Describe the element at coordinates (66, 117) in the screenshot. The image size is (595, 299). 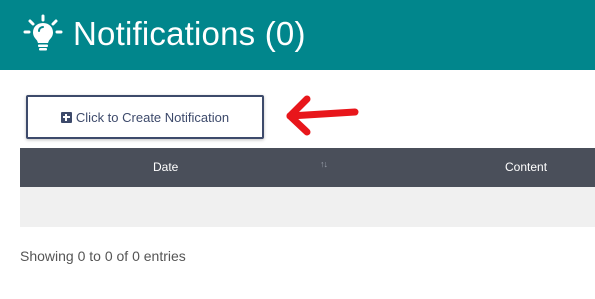
I see `plus-square-icon` at that location.